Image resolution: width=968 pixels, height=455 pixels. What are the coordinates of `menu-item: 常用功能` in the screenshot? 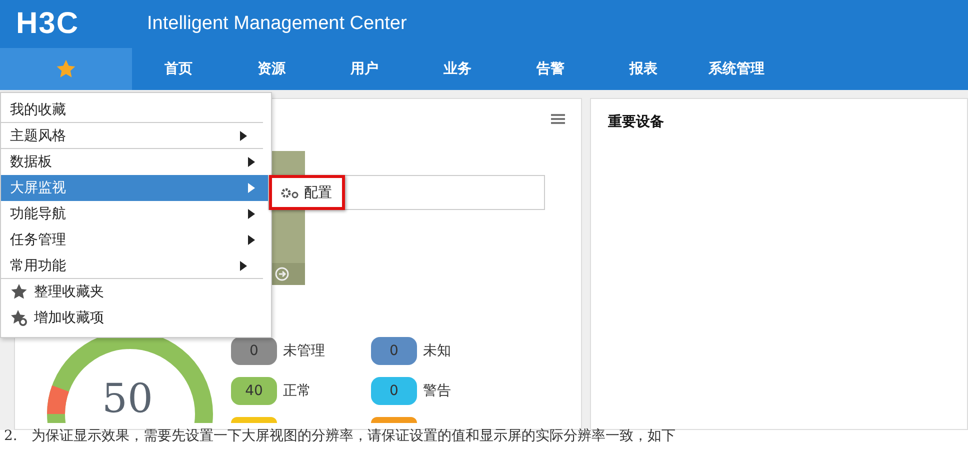 It's located at (132, 266).